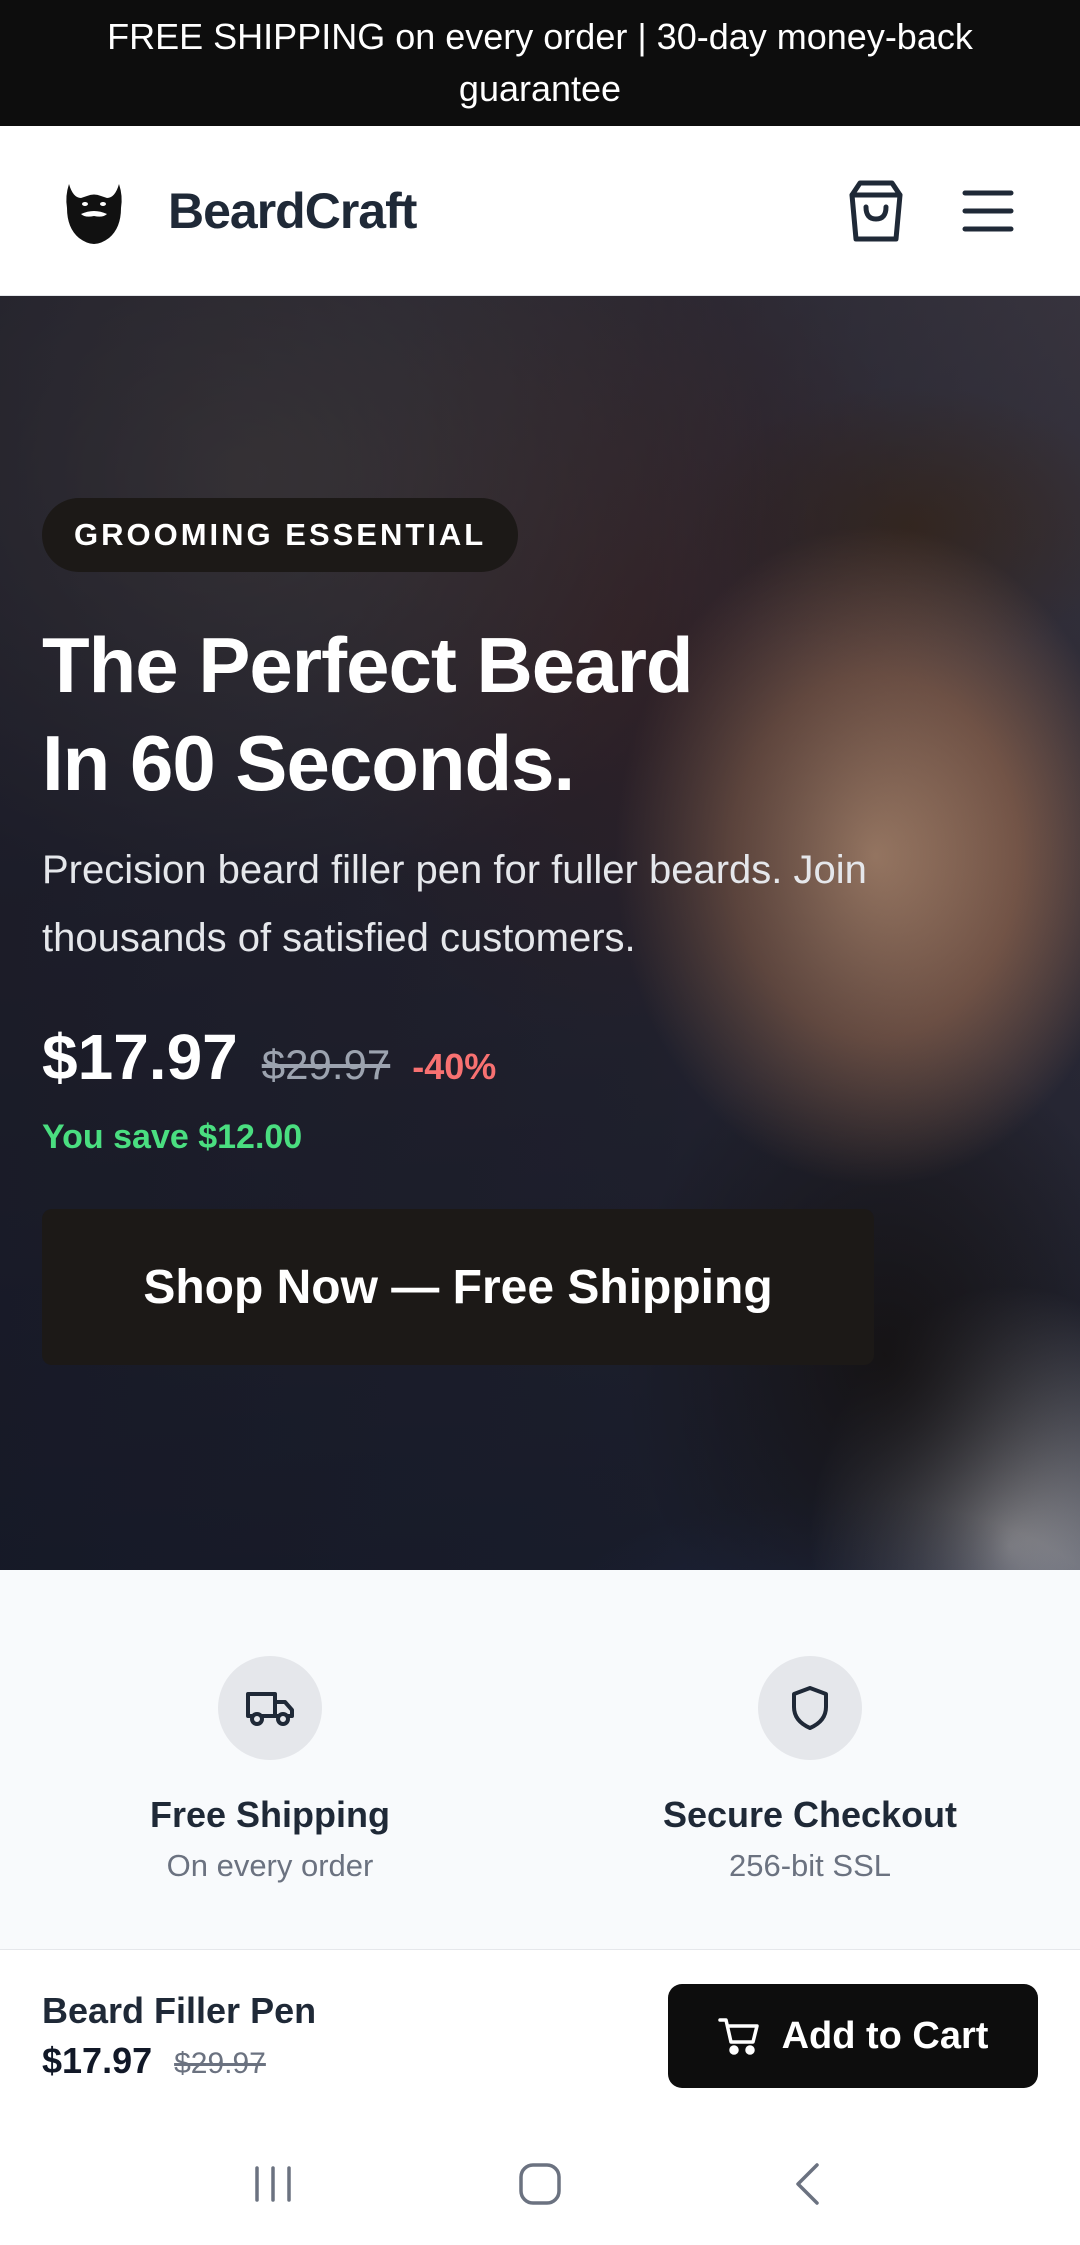  I want to click on trust-subtitle: 256-bit SSL, so click(810, 1865).